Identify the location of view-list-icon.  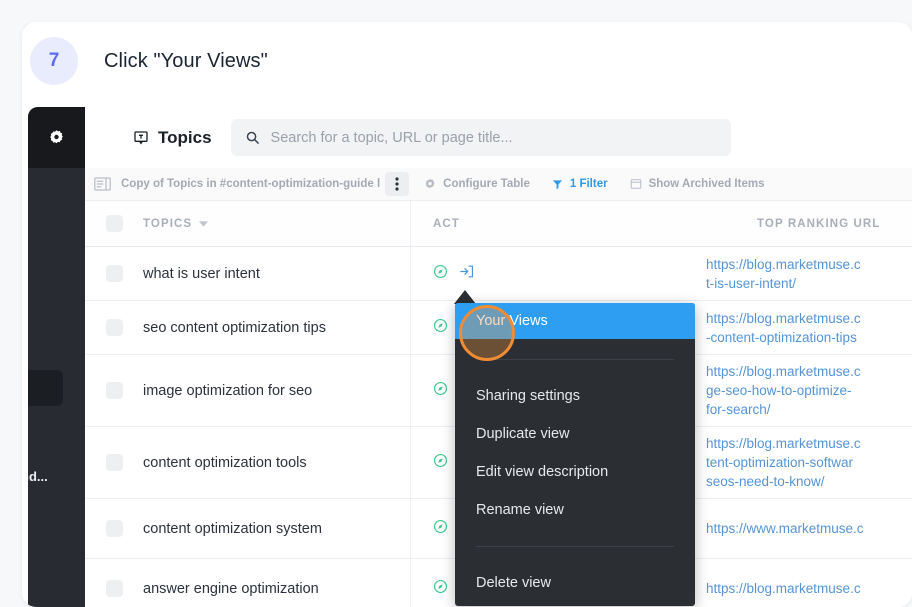
(102, 184).